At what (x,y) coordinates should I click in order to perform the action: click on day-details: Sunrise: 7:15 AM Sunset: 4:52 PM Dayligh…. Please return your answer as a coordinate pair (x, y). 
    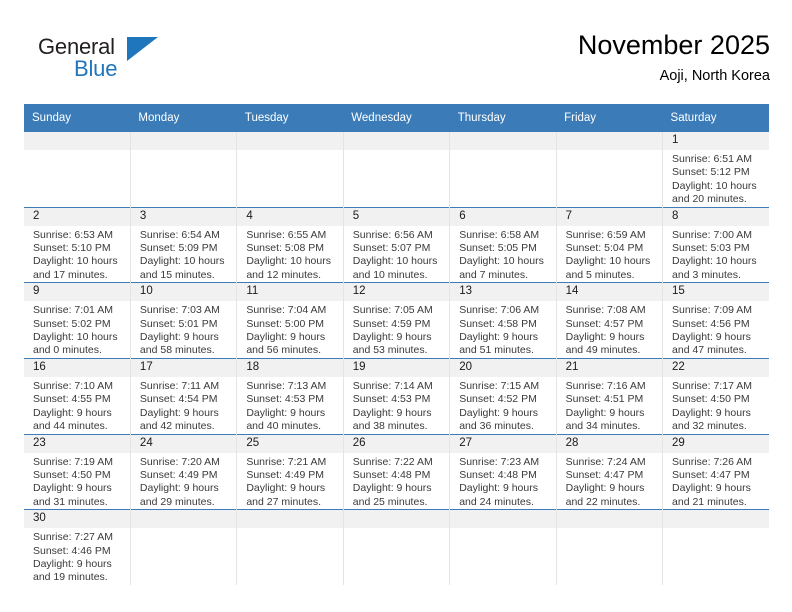
    Looking at the image, I should click on (502, 405).